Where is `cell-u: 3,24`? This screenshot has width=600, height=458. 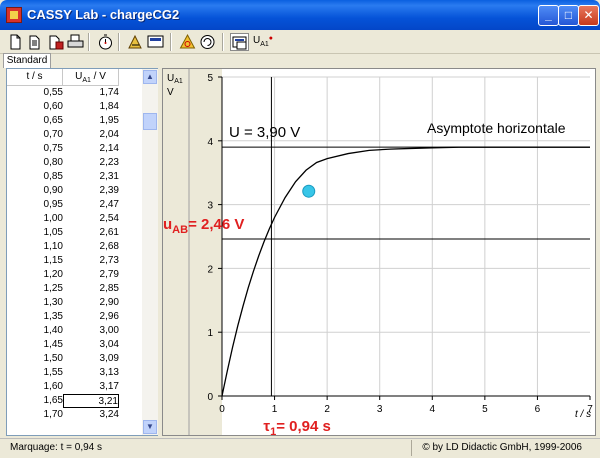 cell-u: 3,24 is located at coordinates (91, 415).